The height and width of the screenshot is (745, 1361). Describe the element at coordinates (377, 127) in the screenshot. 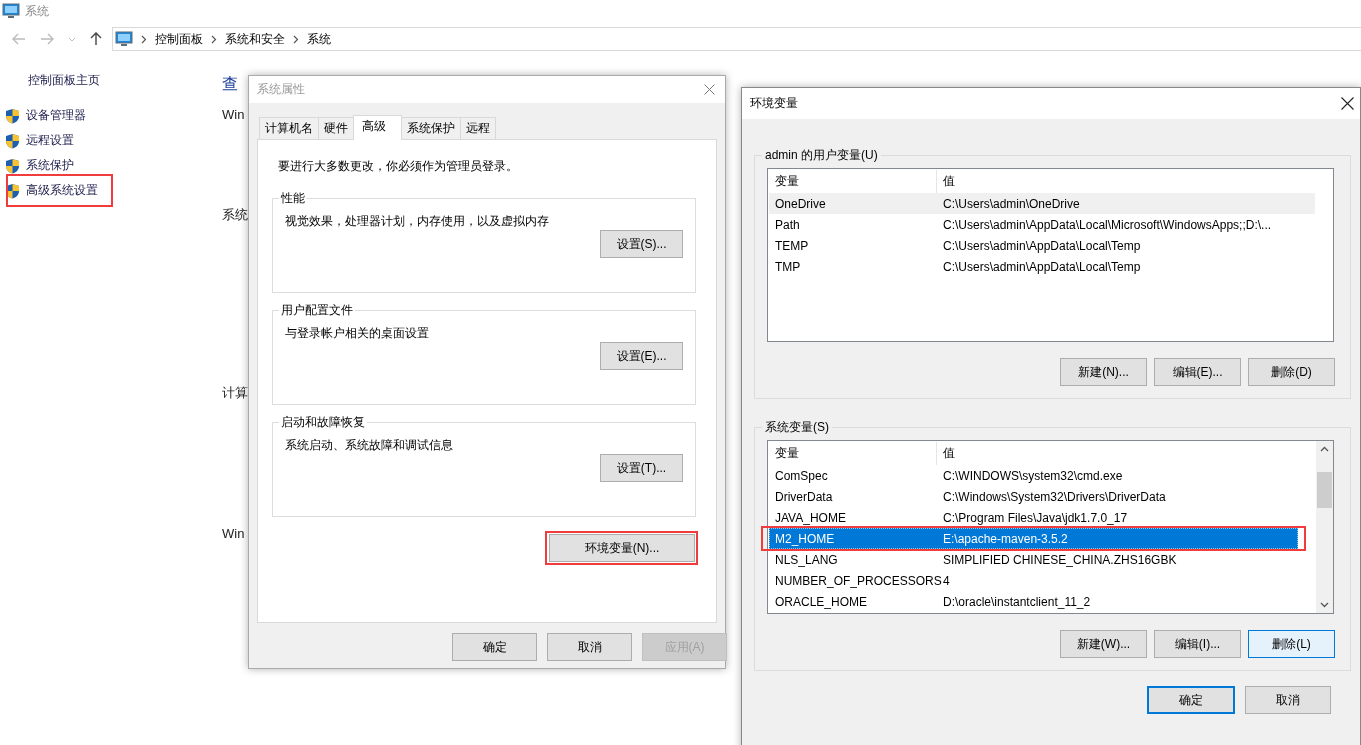

I see `tab: 高级` at that location.